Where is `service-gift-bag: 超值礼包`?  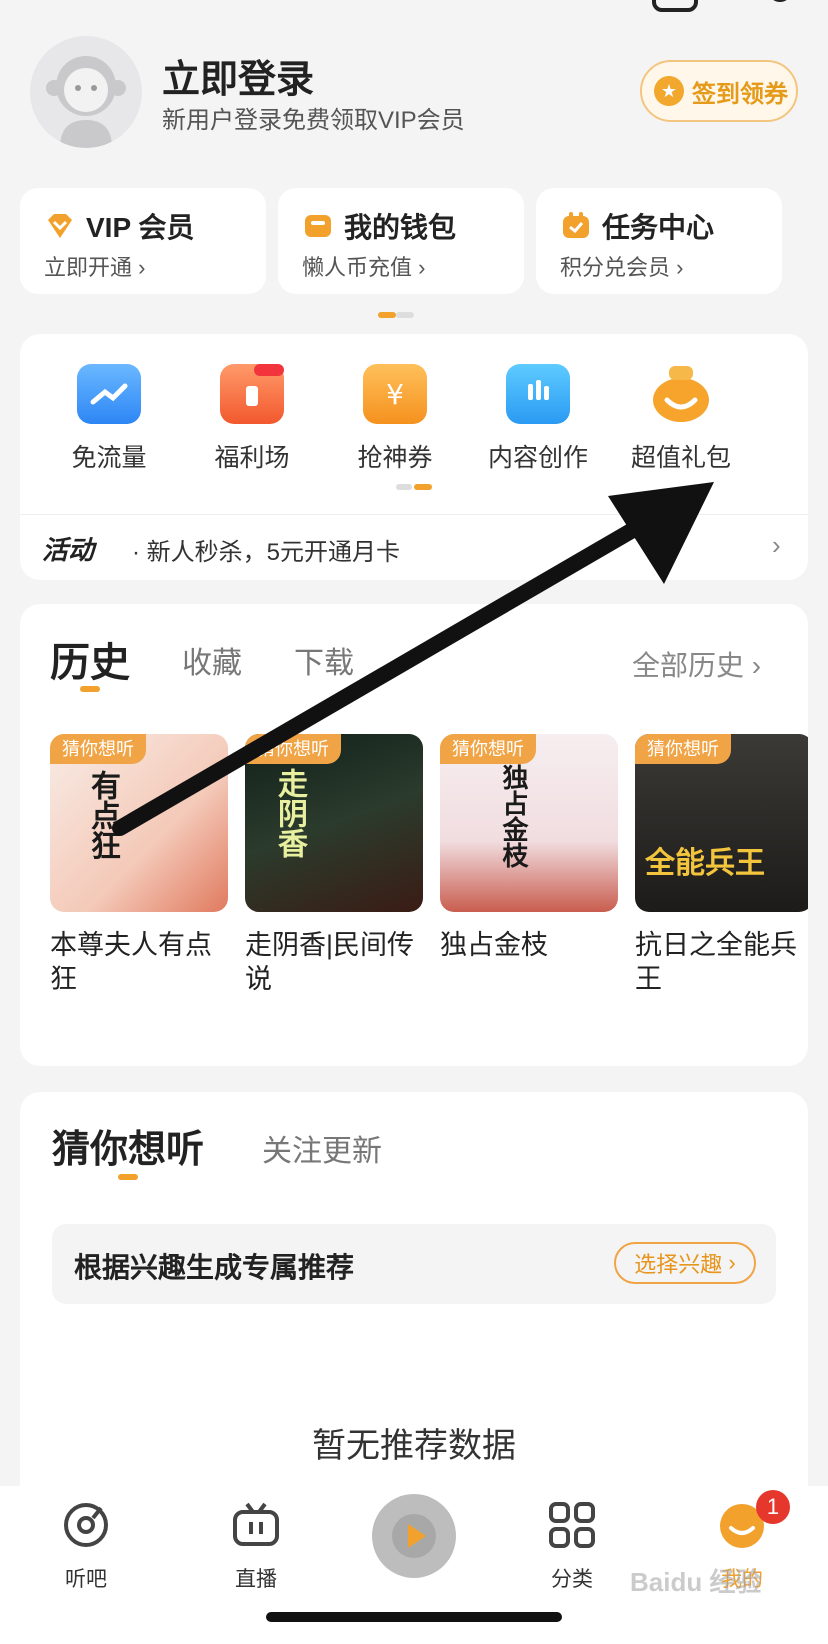 service-gift-bag: 超值礼包 is located at coordinates (681, 419).